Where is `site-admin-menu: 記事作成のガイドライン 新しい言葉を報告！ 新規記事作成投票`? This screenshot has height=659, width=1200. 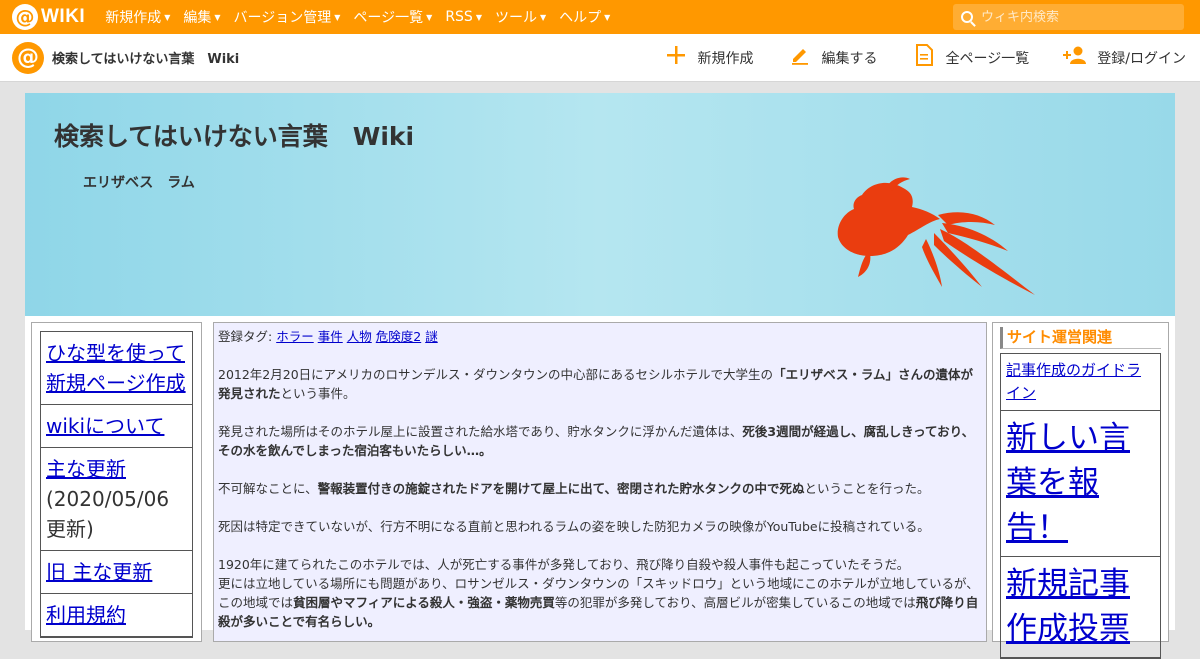 site-admin-menu: 記事作成のガイドライン 新しい言葉を報告！ 新規記事作成投票 is located at coordinates (1080, 506).